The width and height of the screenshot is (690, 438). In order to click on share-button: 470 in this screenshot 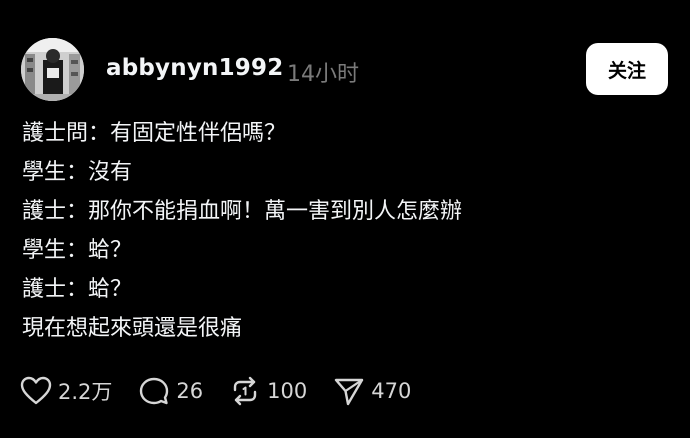, I will do `click(372, 391)`.